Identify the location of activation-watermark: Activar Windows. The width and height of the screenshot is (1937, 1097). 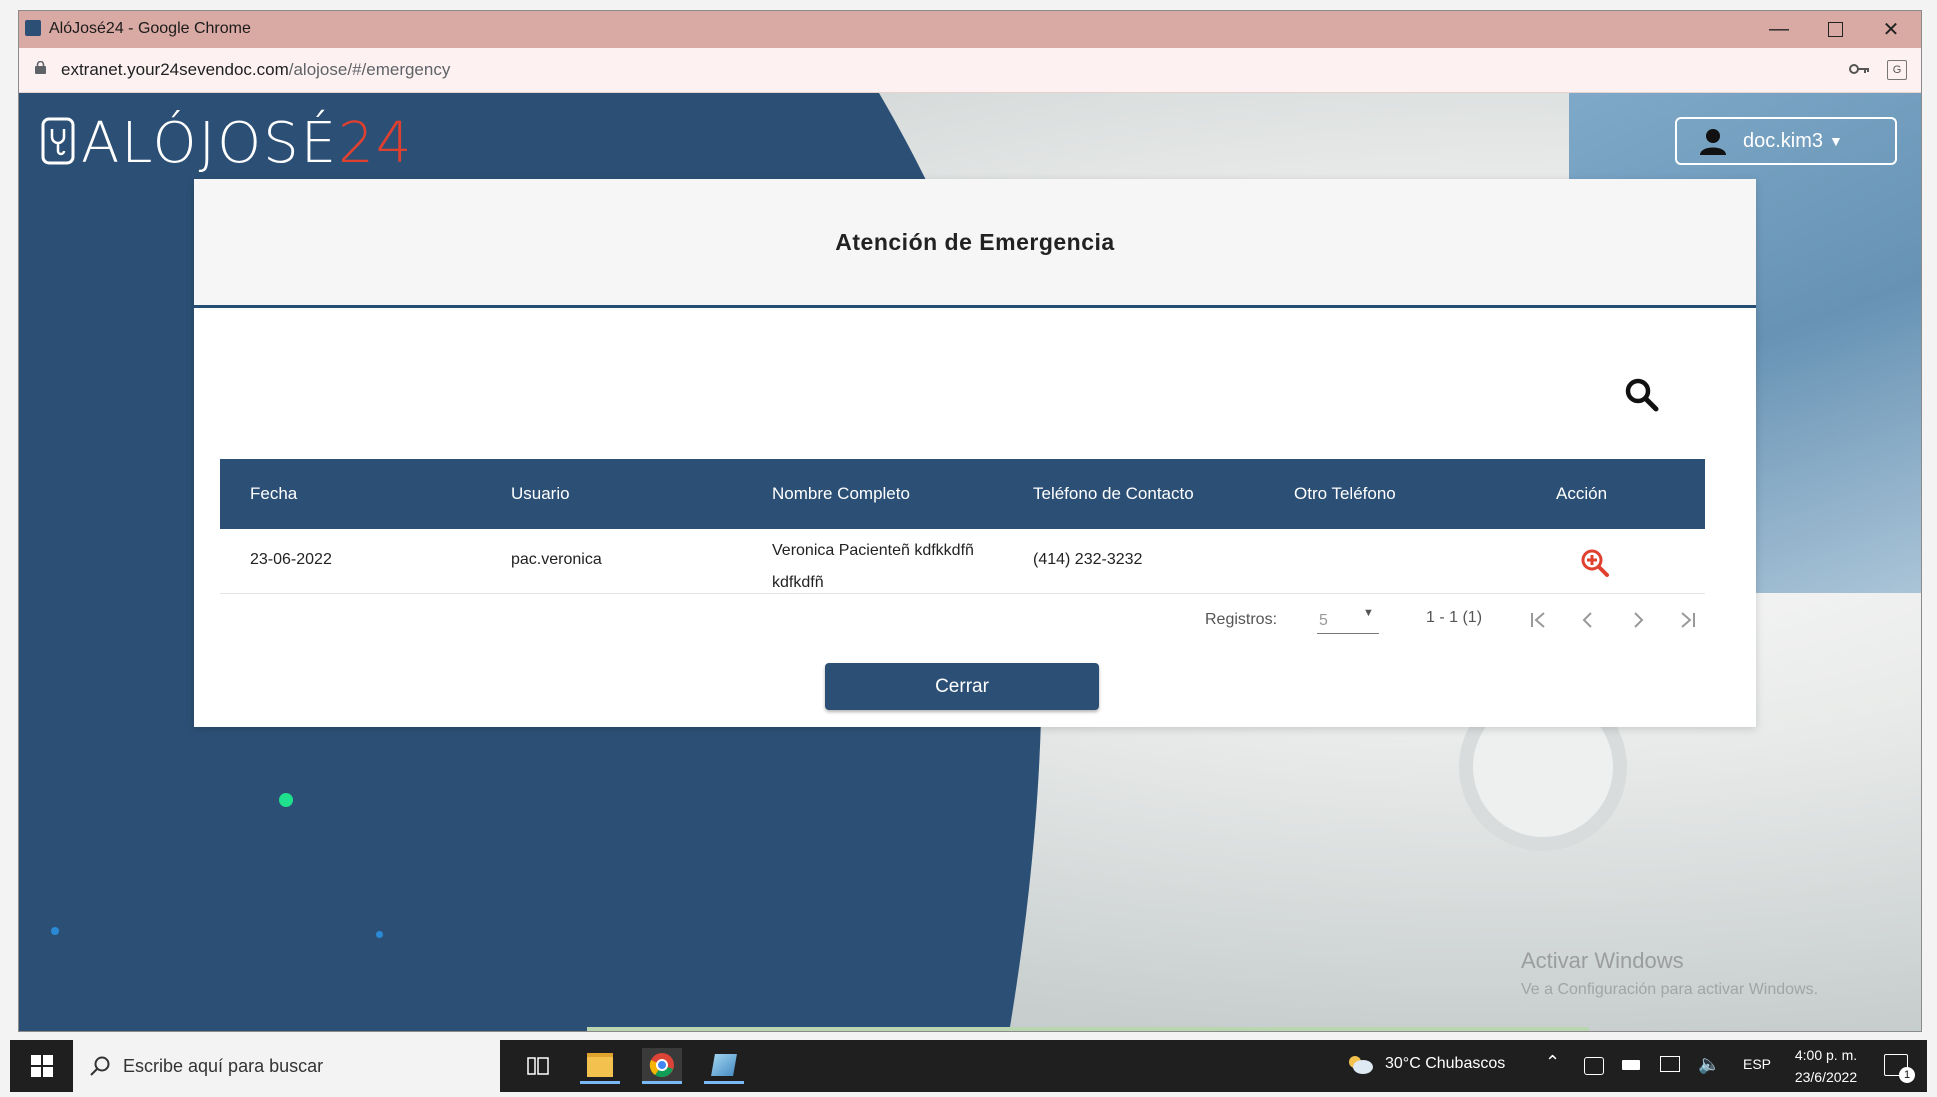
(1602, 960).